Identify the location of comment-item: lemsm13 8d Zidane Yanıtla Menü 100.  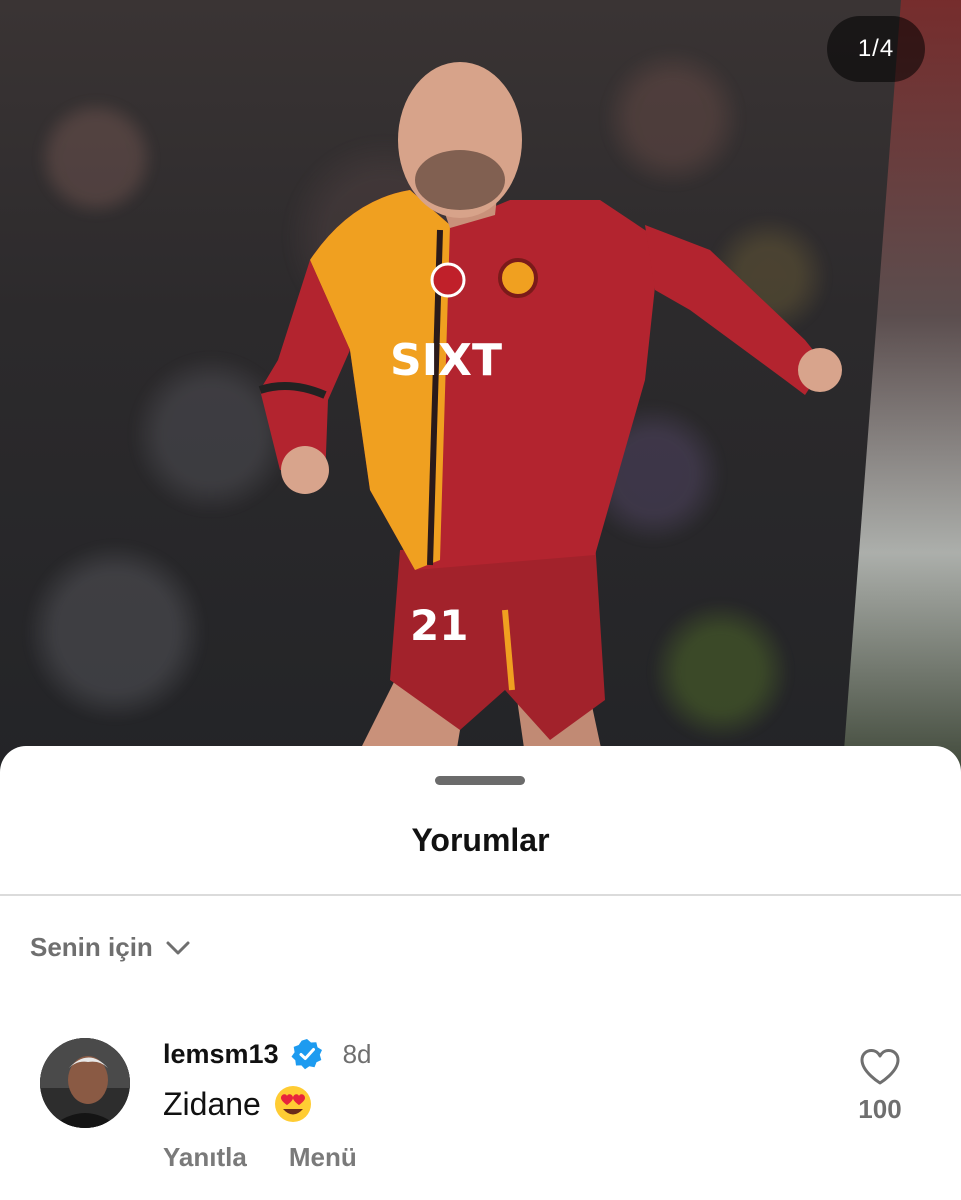
(485, 1111).